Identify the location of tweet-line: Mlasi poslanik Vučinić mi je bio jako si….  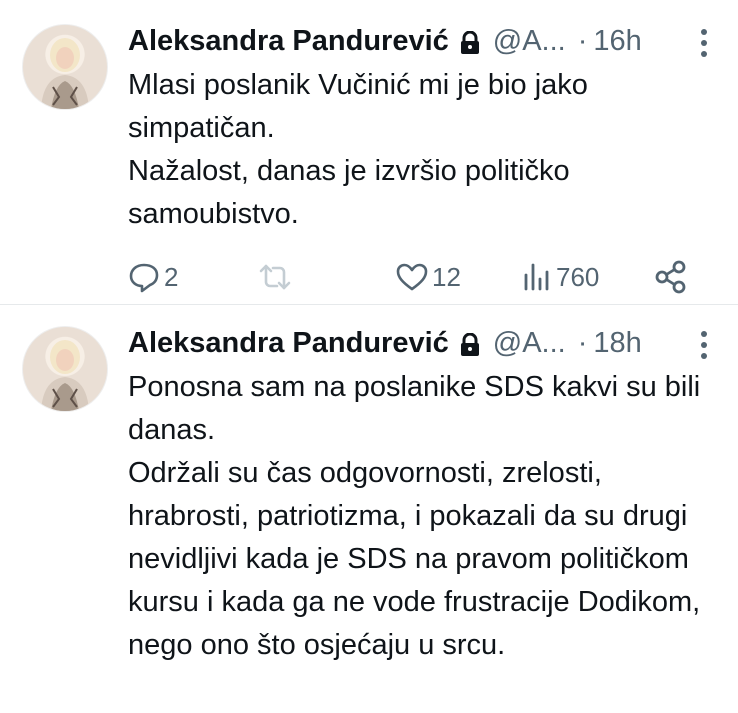
(358, 106).